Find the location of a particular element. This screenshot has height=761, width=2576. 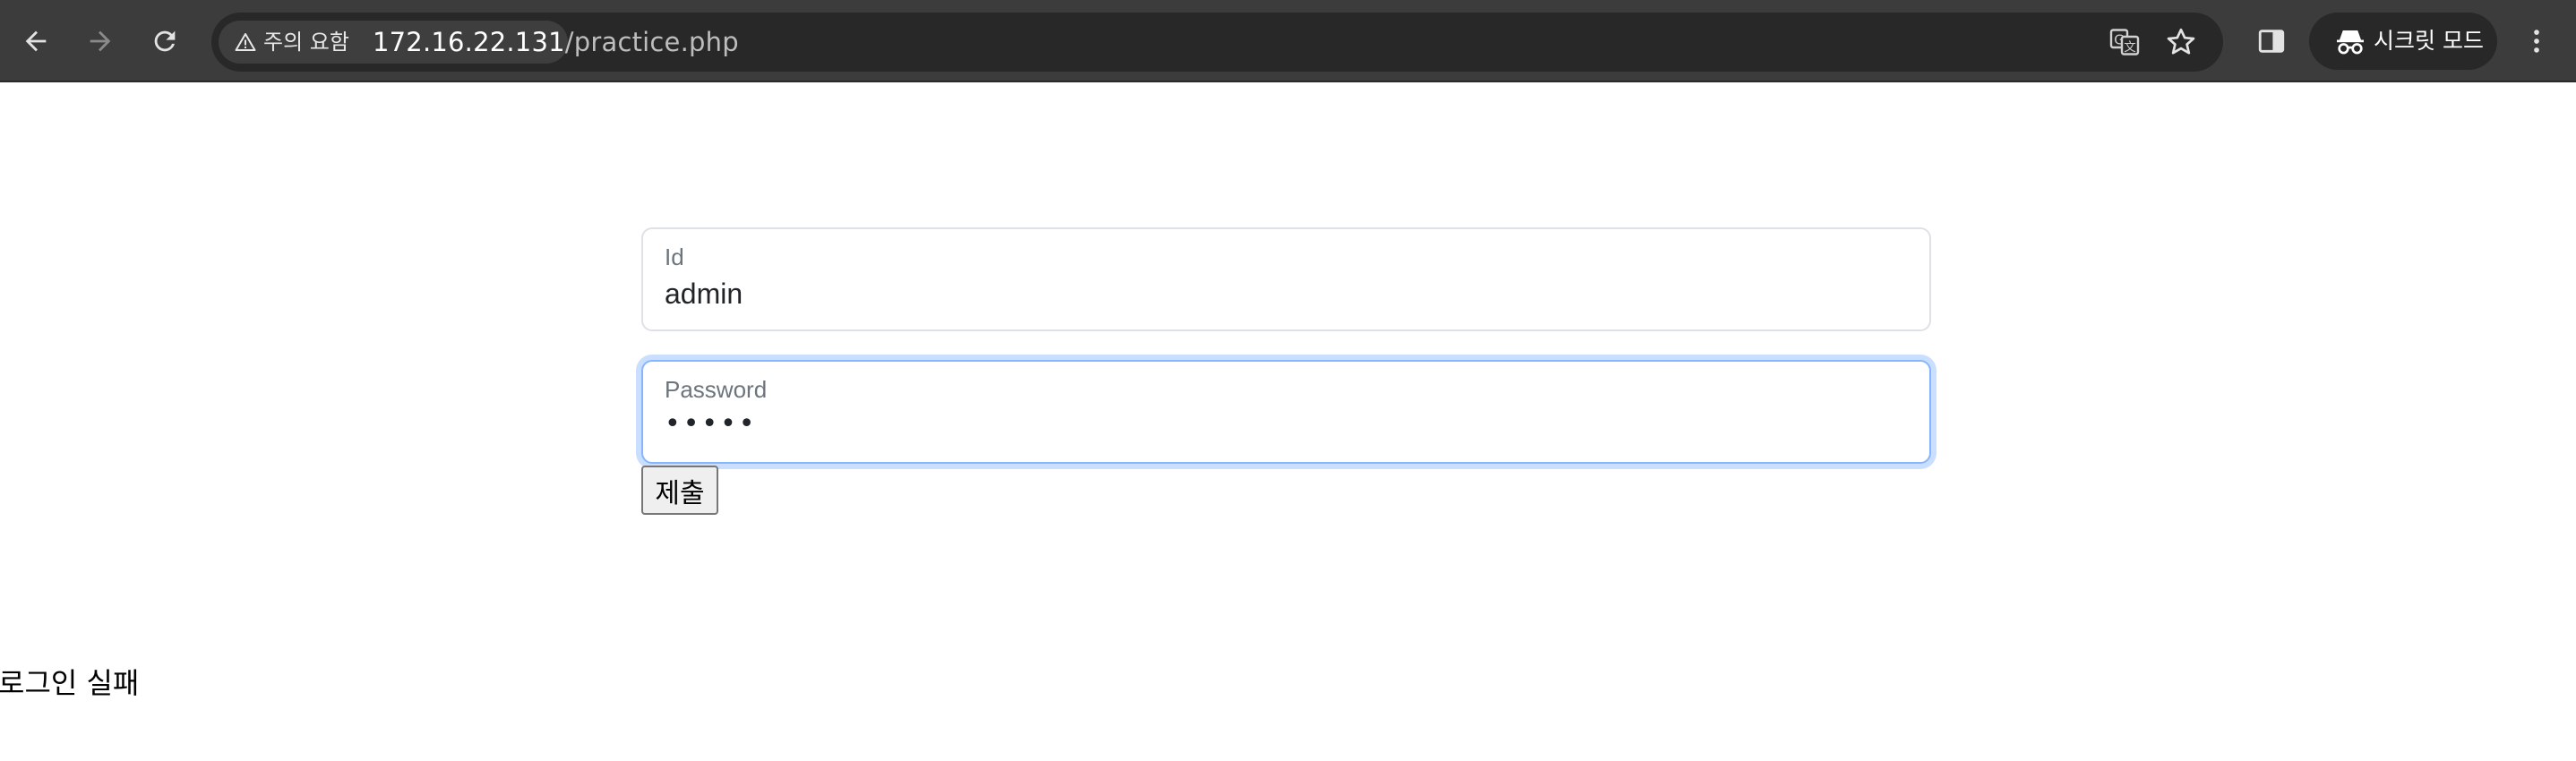

reload-button is located at coordinates (164, 41).